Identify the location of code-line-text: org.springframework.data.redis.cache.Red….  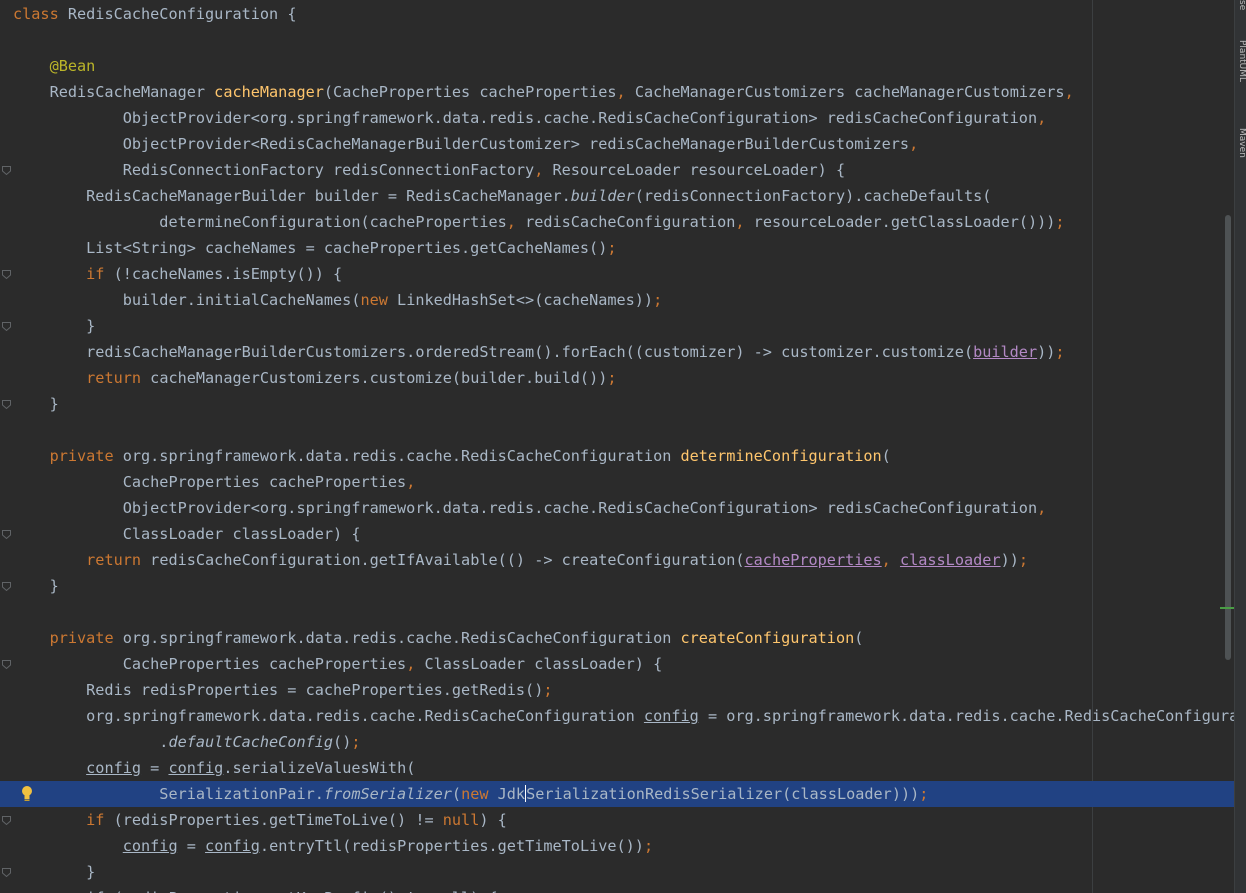
(623, 716).